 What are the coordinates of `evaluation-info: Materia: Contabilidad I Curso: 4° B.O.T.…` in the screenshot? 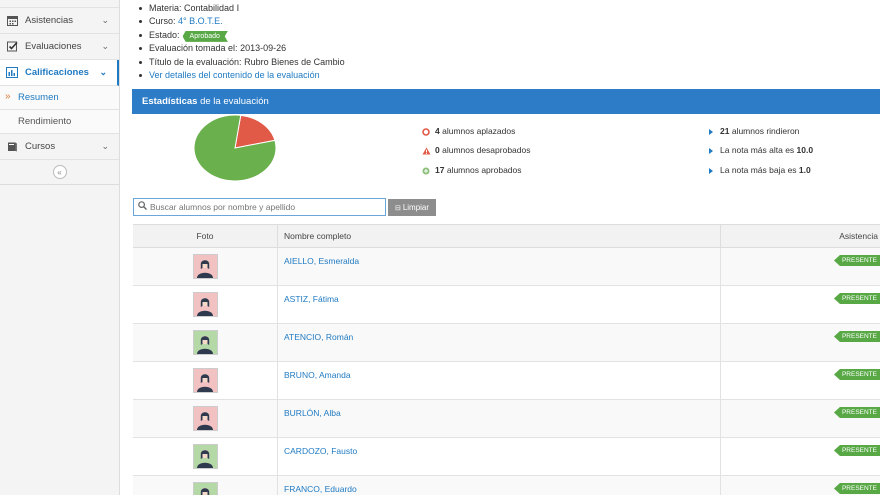 It's located at (242, 42).